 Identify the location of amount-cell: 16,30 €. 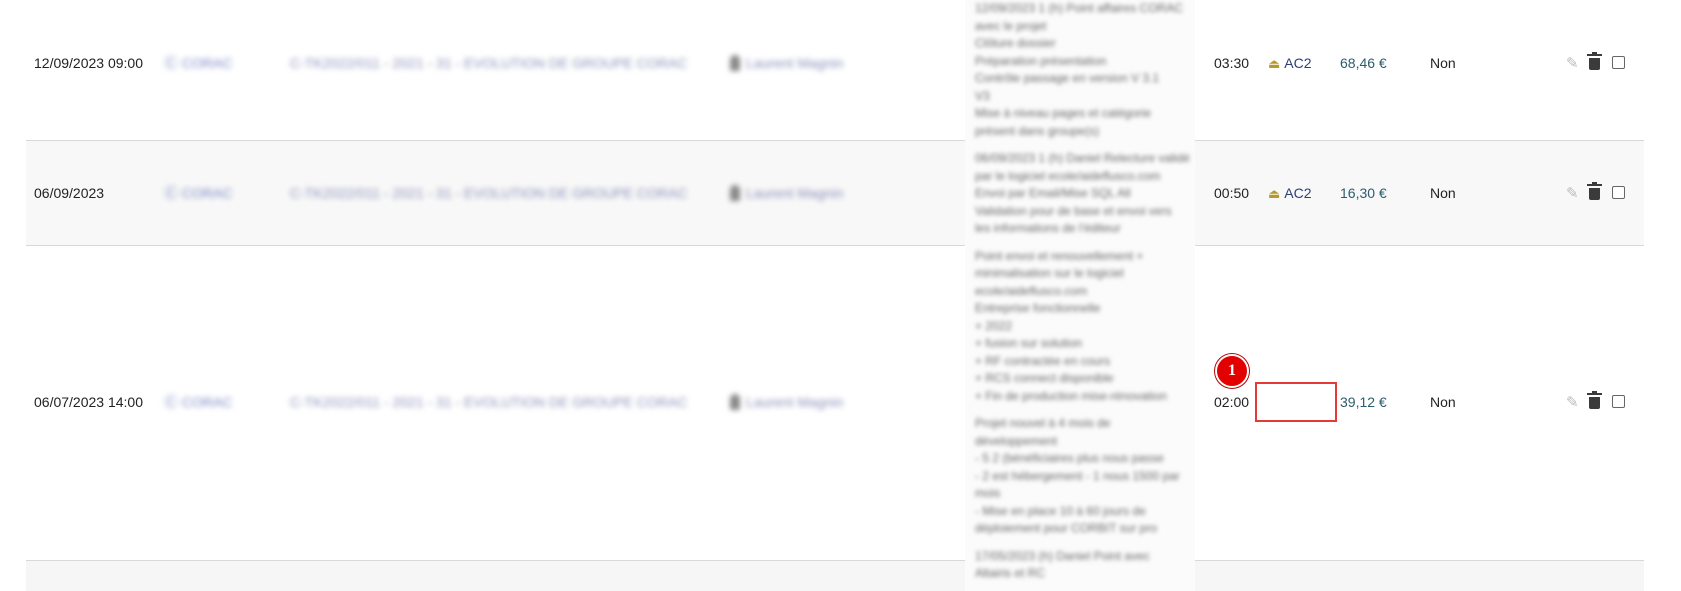
(1363, 193).